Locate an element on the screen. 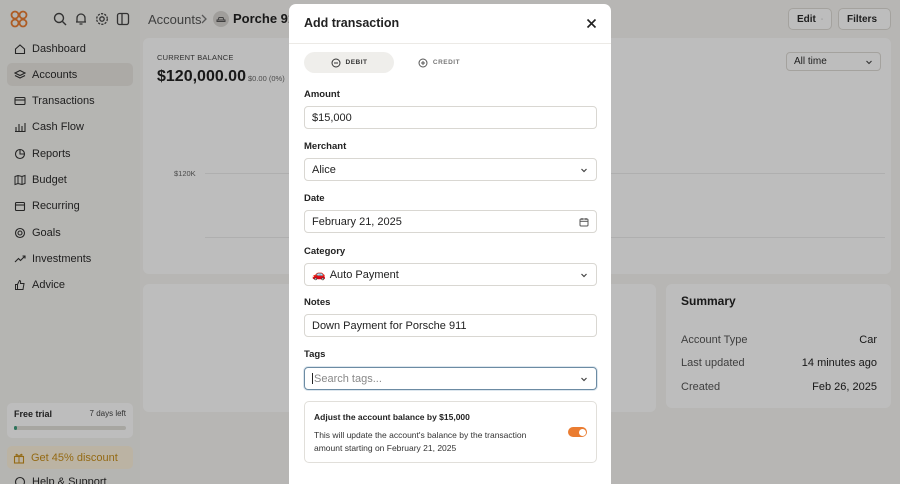 This screenshot has width=900, height=484. category-label: Category is located at coordinates (325, 251).